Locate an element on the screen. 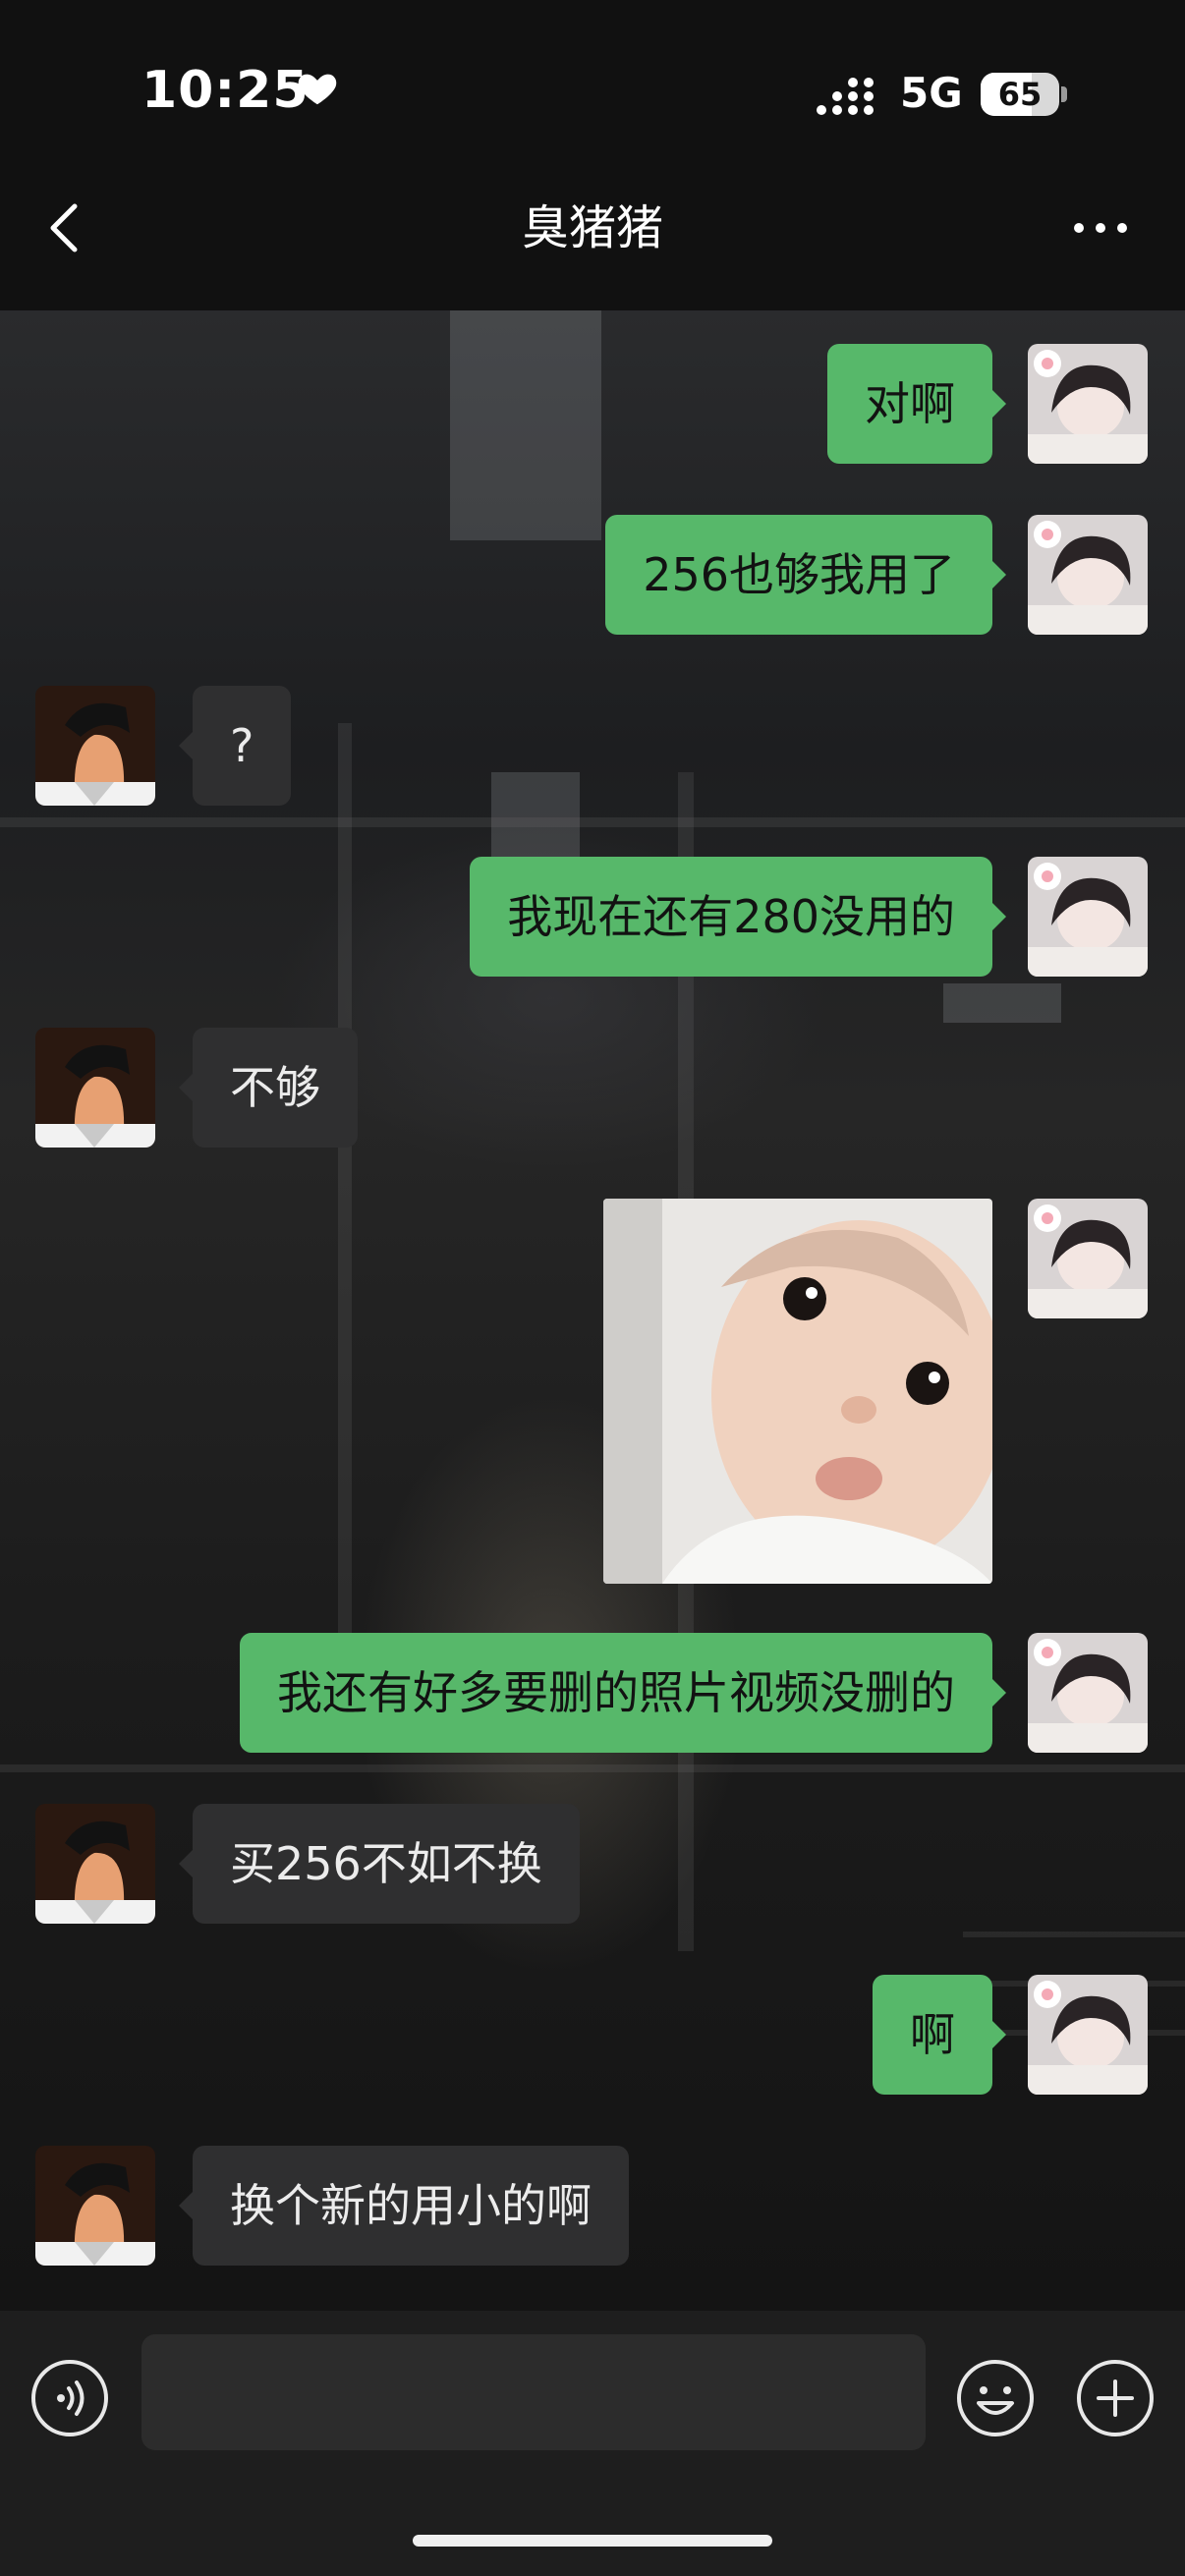 Image resolution: width=1185 pixels, height=2576 pixels. message-bubble-outgoing: 对啊 is located at coordinates (917, 404).